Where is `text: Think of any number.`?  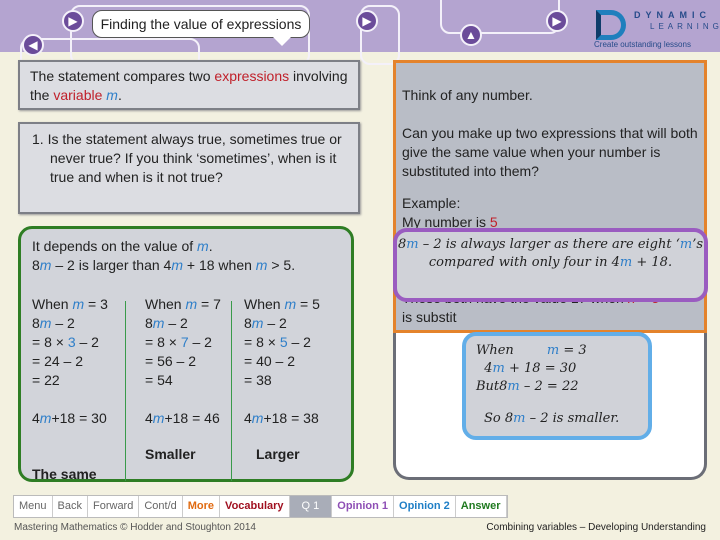 text: Think of any number. is located at coordinates (467, 95).